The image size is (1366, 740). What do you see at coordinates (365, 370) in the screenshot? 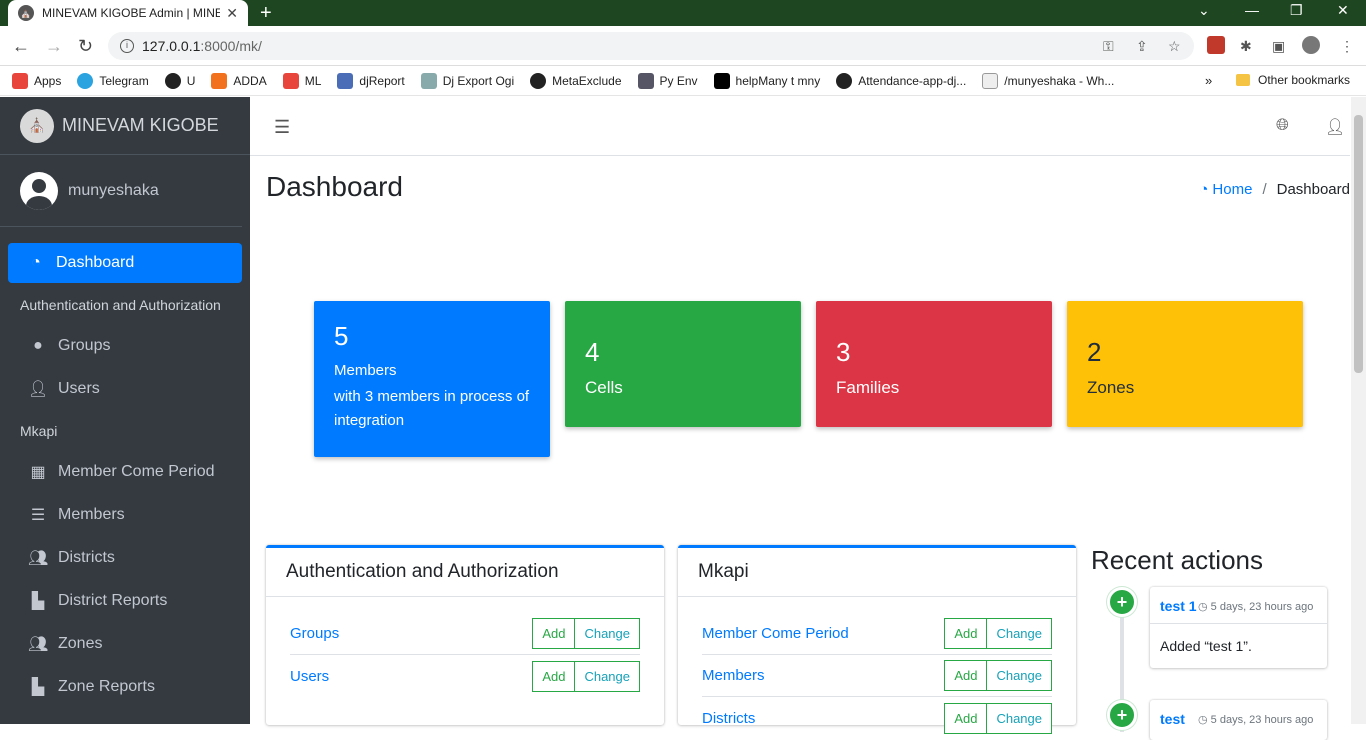
I see `members-label: Members` at bounding box center [365, 370].